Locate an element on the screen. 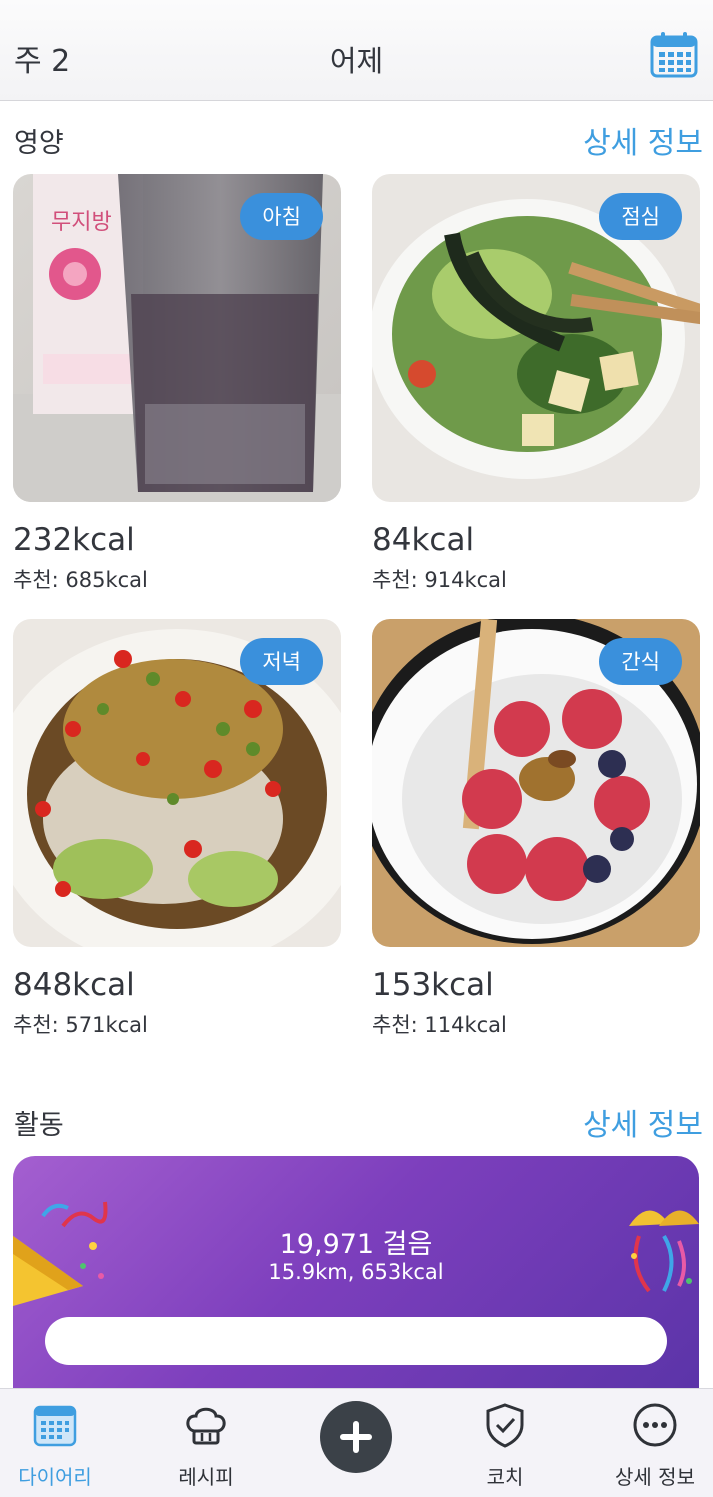 This screenshot has height=1497, width=713. meal-badge: 점심 is located at coordinates (640, 216).